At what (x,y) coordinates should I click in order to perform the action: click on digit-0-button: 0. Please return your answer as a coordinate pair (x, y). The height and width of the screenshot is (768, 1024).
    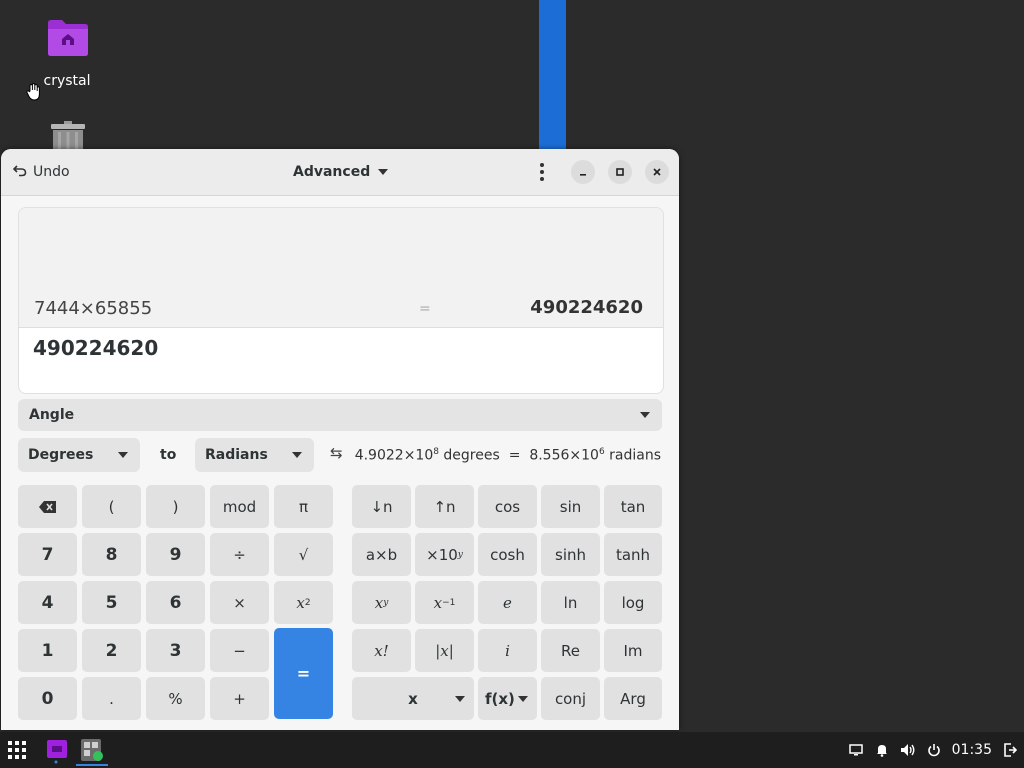
    Looking at the image, I should click on (47, 698).